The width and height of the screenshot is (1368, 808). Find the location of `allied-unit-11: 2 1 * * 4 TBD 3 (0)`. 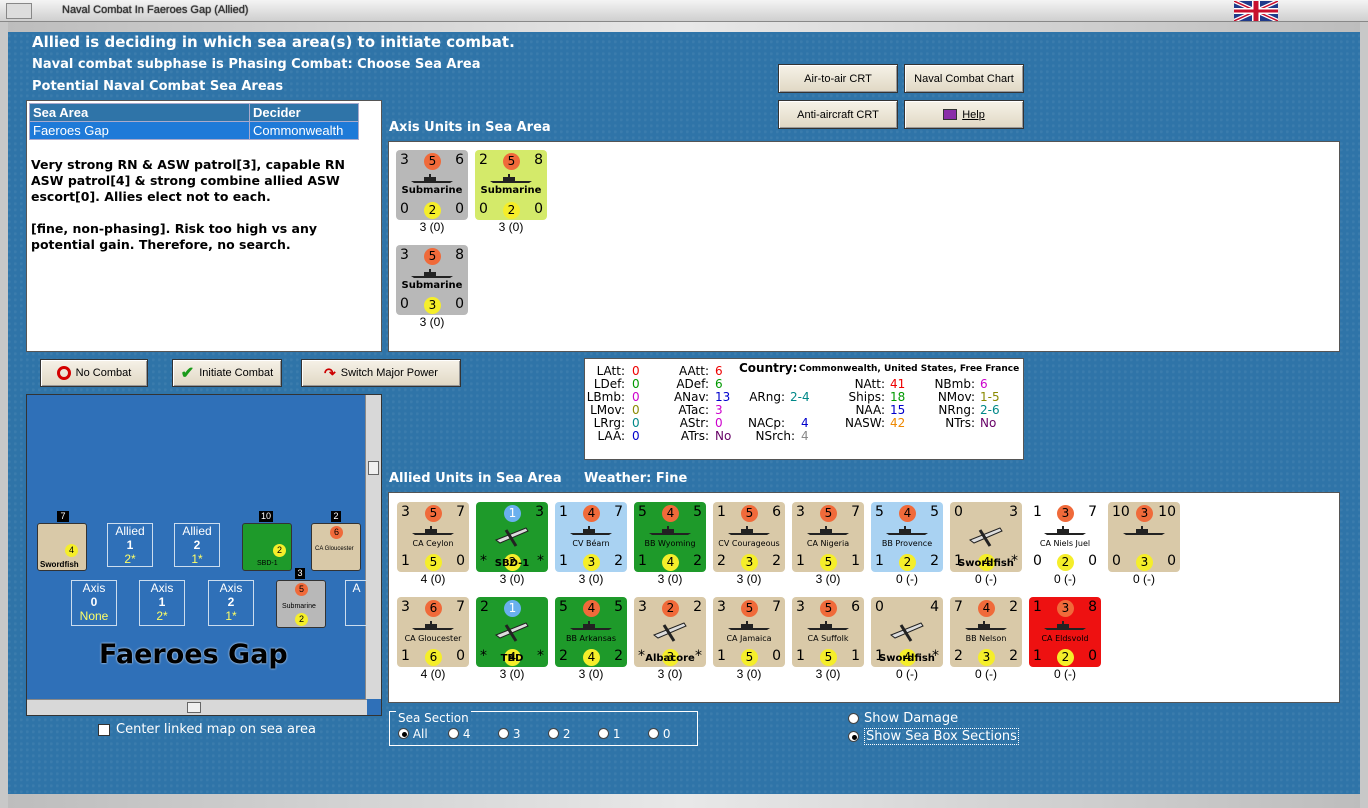

allied-unit-11: 2 1 * * 4 TBD 3 (0) is located at coordinates (512, 639).